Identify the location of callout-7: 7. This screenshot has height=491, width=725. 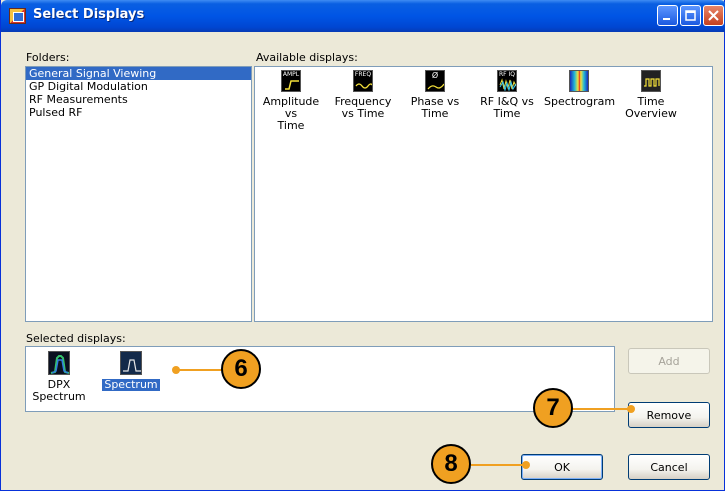
(553, 408).